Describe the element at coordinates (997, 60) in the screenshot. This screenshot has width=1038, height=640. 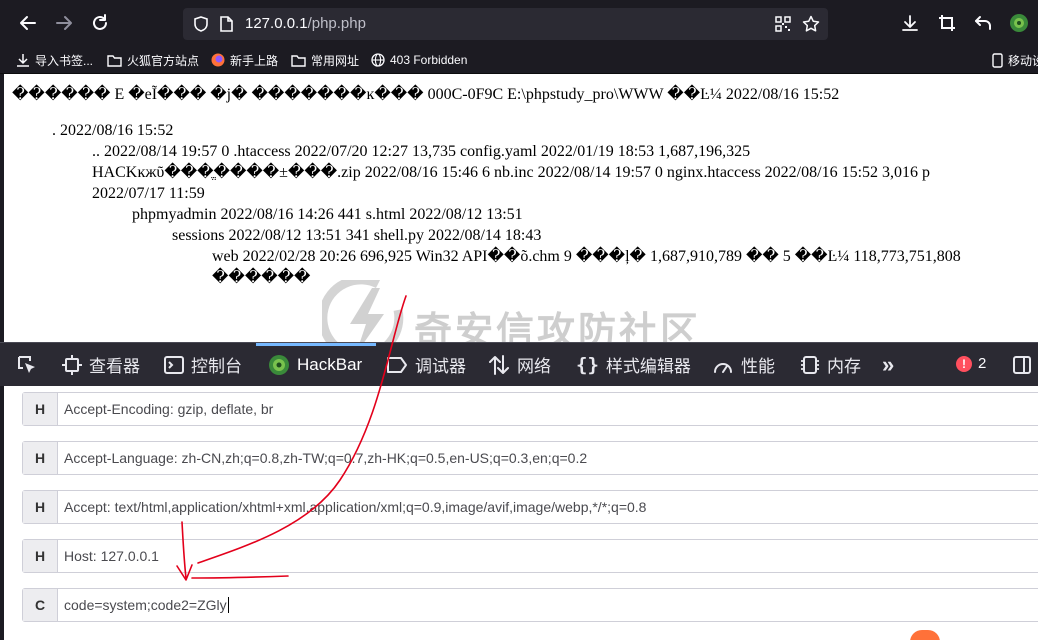
I see `mobile-icon` at that location.